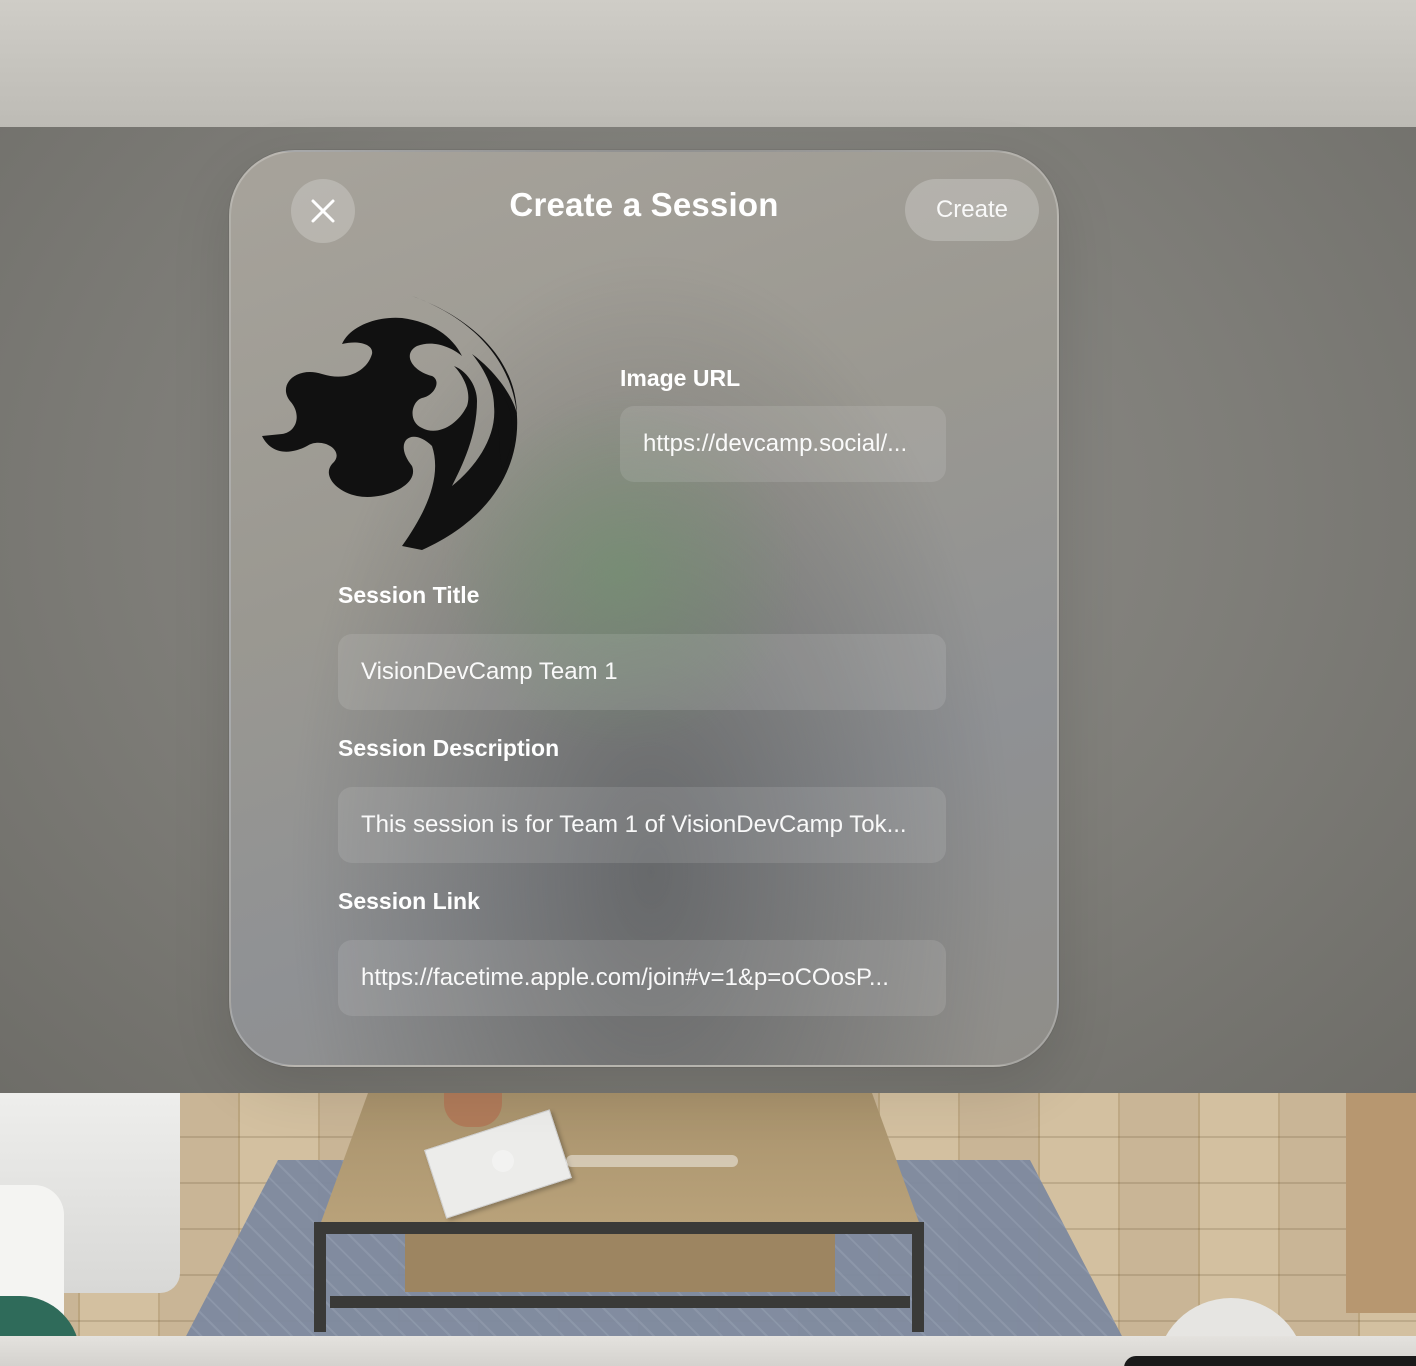 The image size is (1416, 1366). Describe the element at coordinates (642, 672) in the screenshot. I see `session-title-field: VisionDevCamp Team 1` at that location.